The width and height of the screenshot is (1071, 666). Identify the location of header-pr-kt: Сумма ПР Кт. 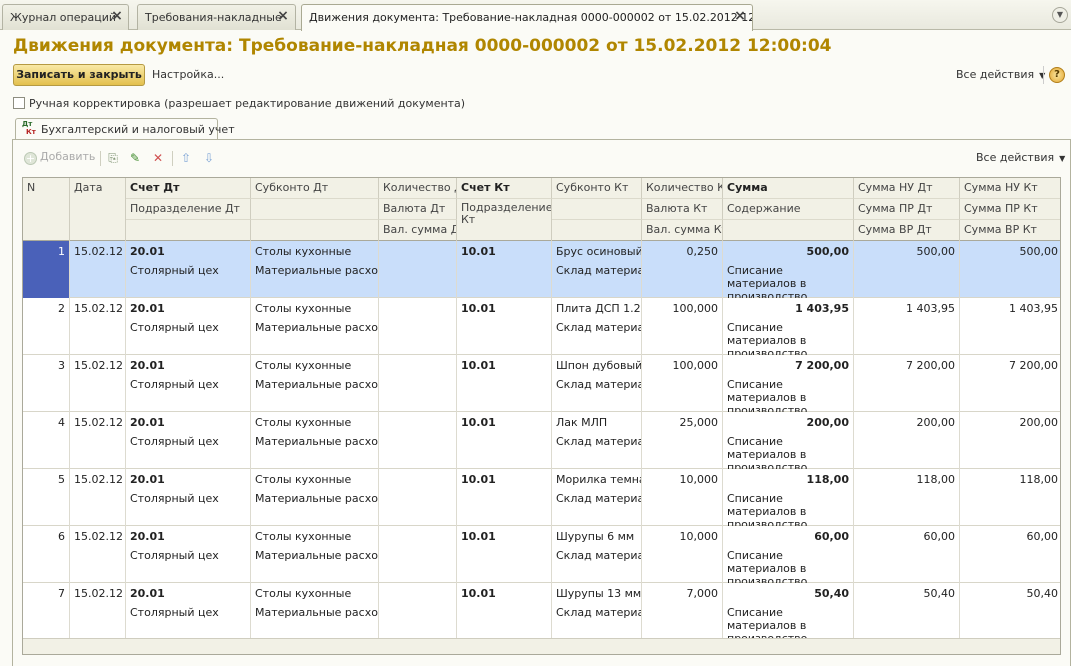
(1010, 209).